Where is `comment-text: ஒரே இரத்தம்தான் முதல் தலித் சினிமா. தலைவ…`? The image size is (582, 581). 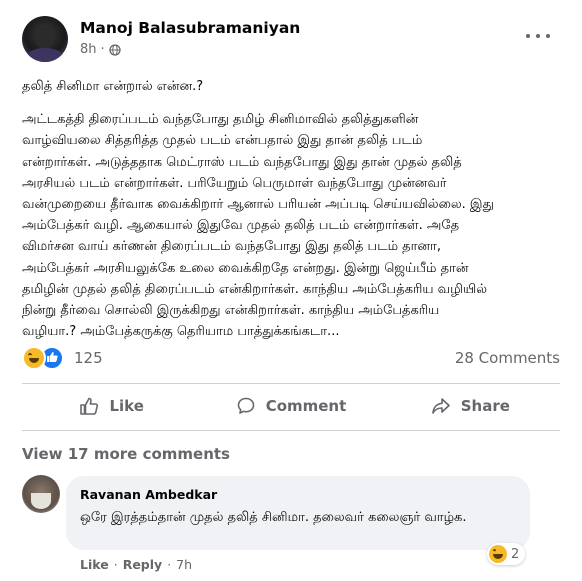 comment-text: ஒரே இரத்தம்தான் முதல் தலித் சினிமா. தலைவ… is located at coordinates (273, 517).